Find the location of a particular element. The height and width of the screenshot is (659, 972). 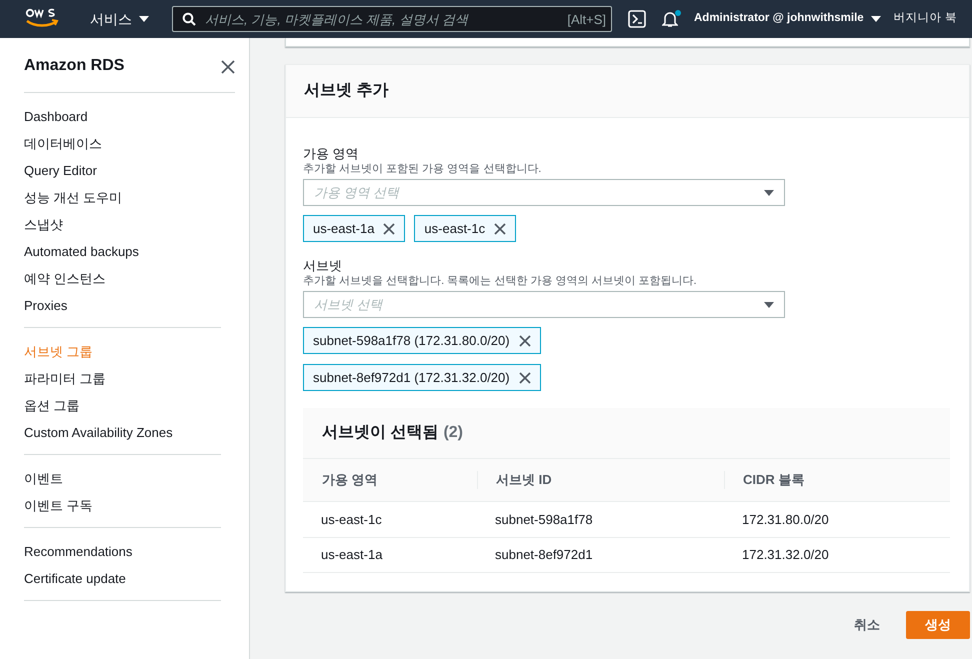

sidebar-item: Custom Availability Zones is located at coordinates (122, 432).